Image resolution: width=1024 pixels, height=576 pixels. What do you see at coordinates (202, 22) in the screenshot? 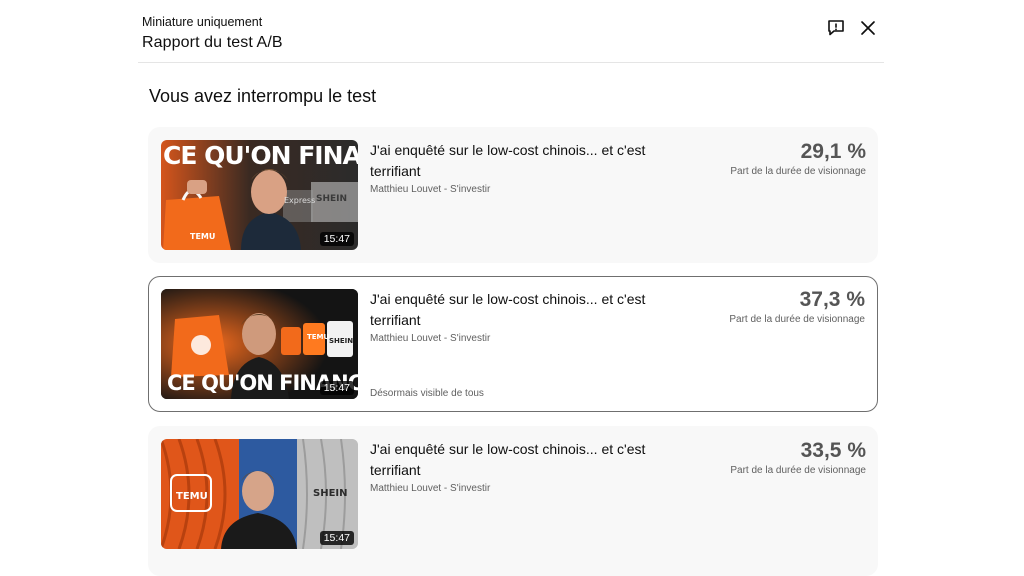
I see `dialog-subtitle: Miniature uniquement` at bounding box center [202, 22].